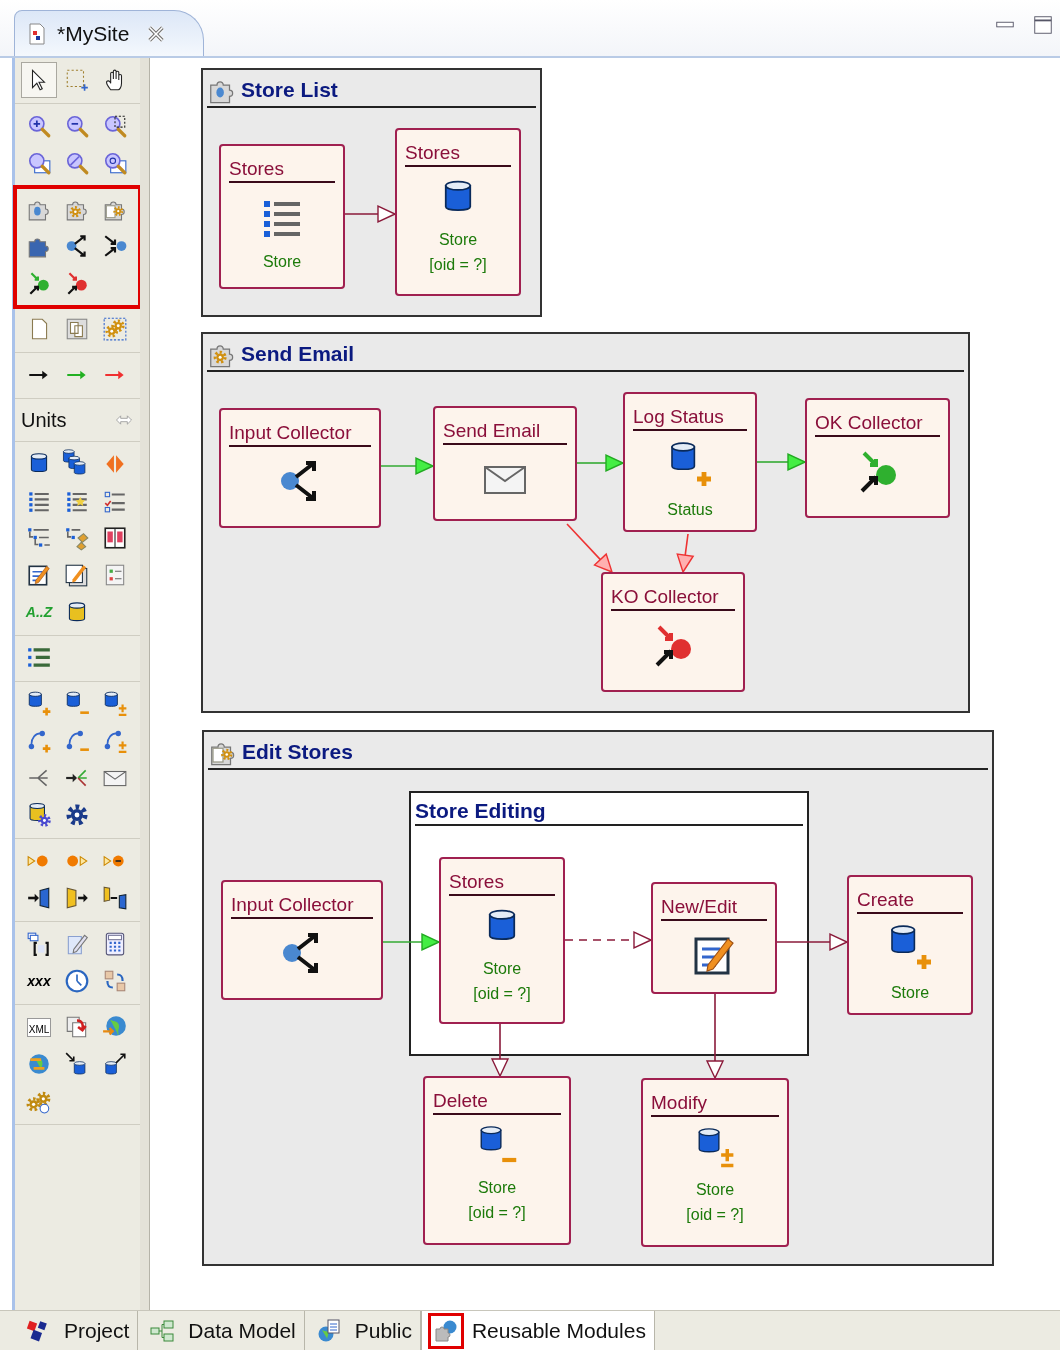 The height and width of the screenshot is (1350, 1060). What do you see at coordinates (609, 812) in the screenshot?
I see `group-title: Store Editing` at bounding box center [609, 812].